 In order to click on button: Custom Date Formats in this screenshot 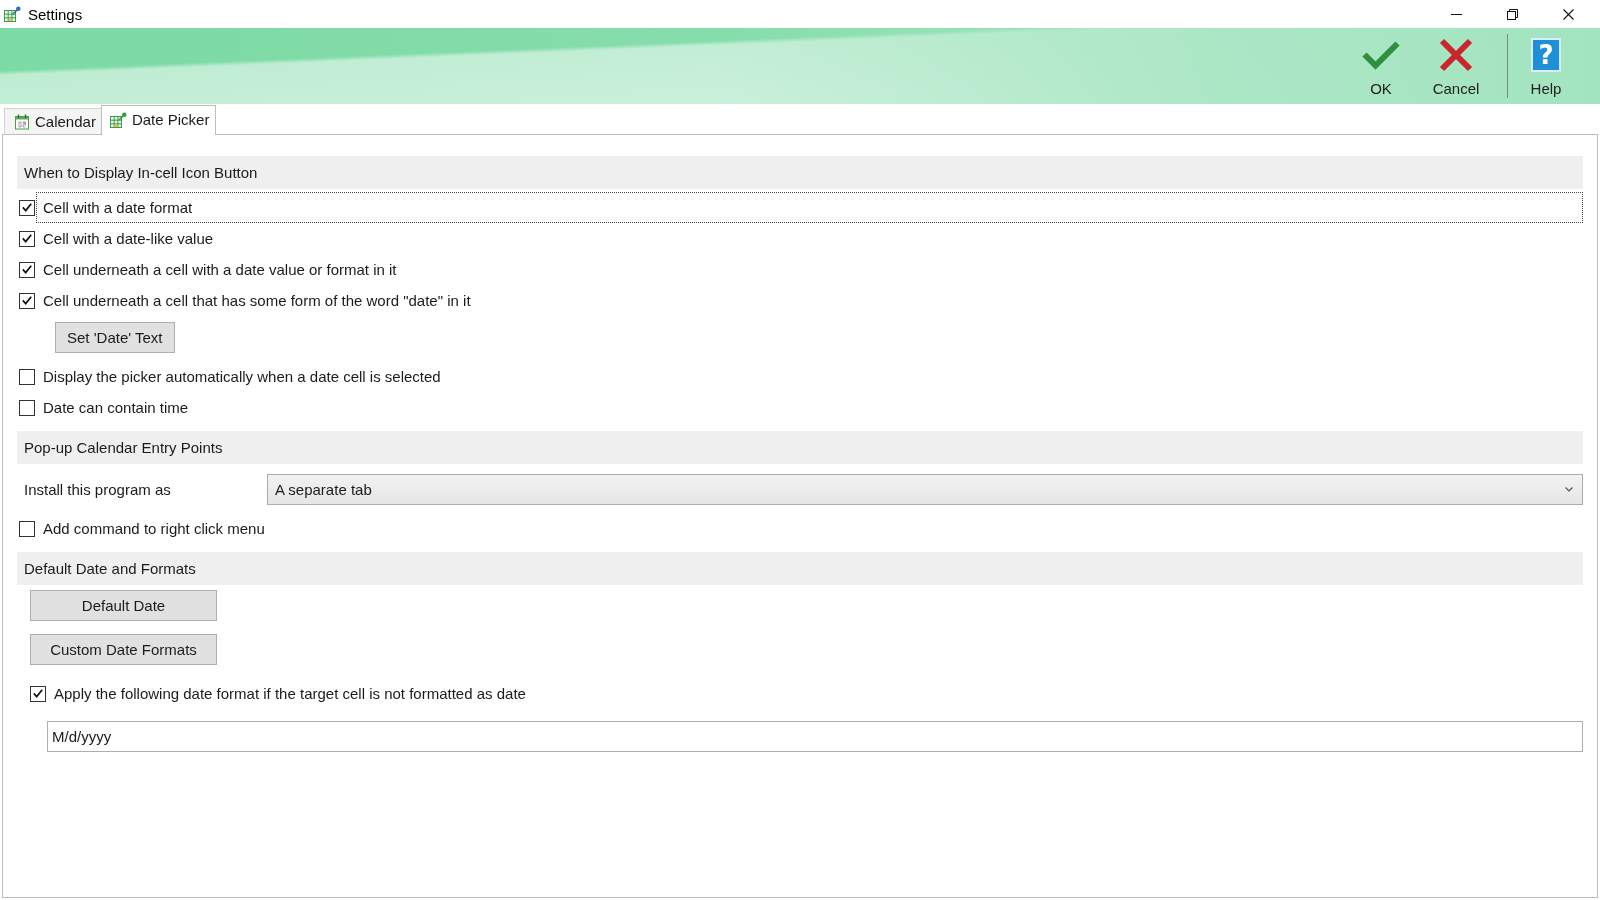, I will do `click(123, 649)`.